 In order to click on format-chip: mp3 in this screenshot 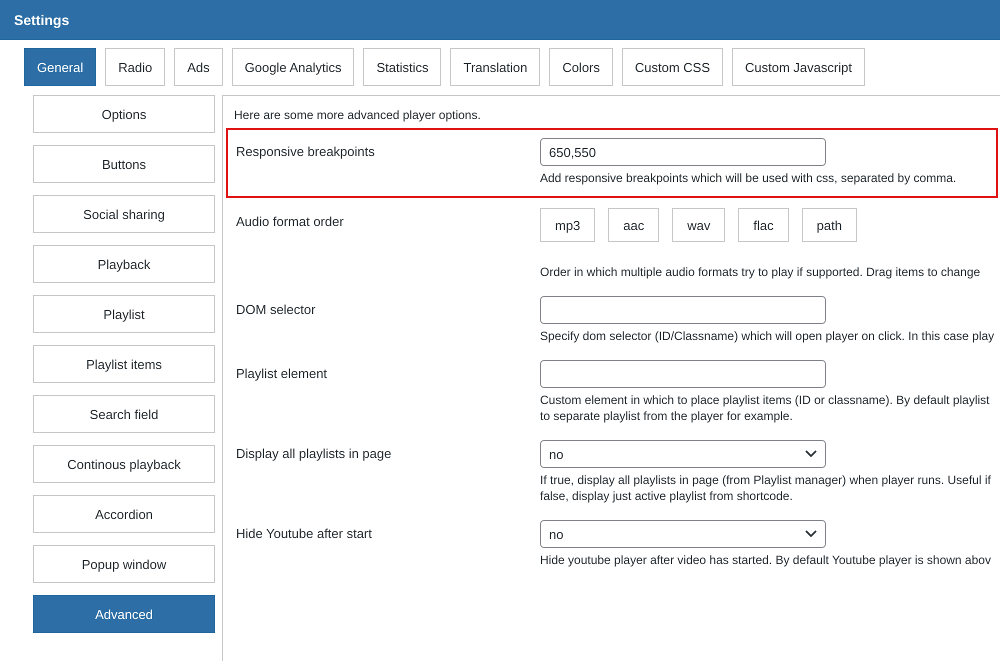, I will do `click(568, 225)`.